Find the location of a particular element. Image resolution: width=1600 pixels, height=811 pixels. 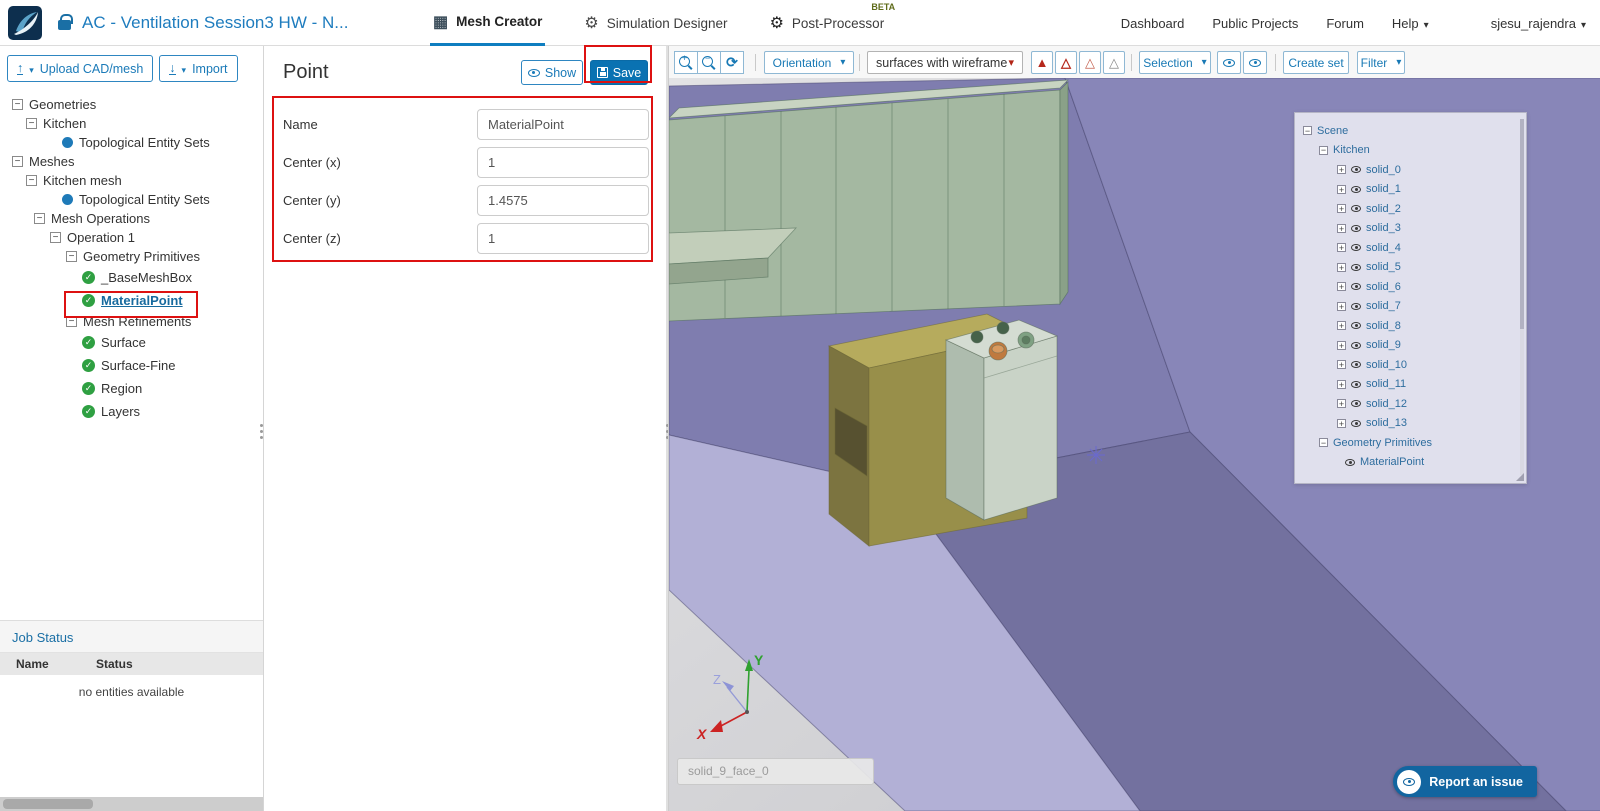

tree-item-material-point: MaterialPoint is located at coordinates (131, 300).